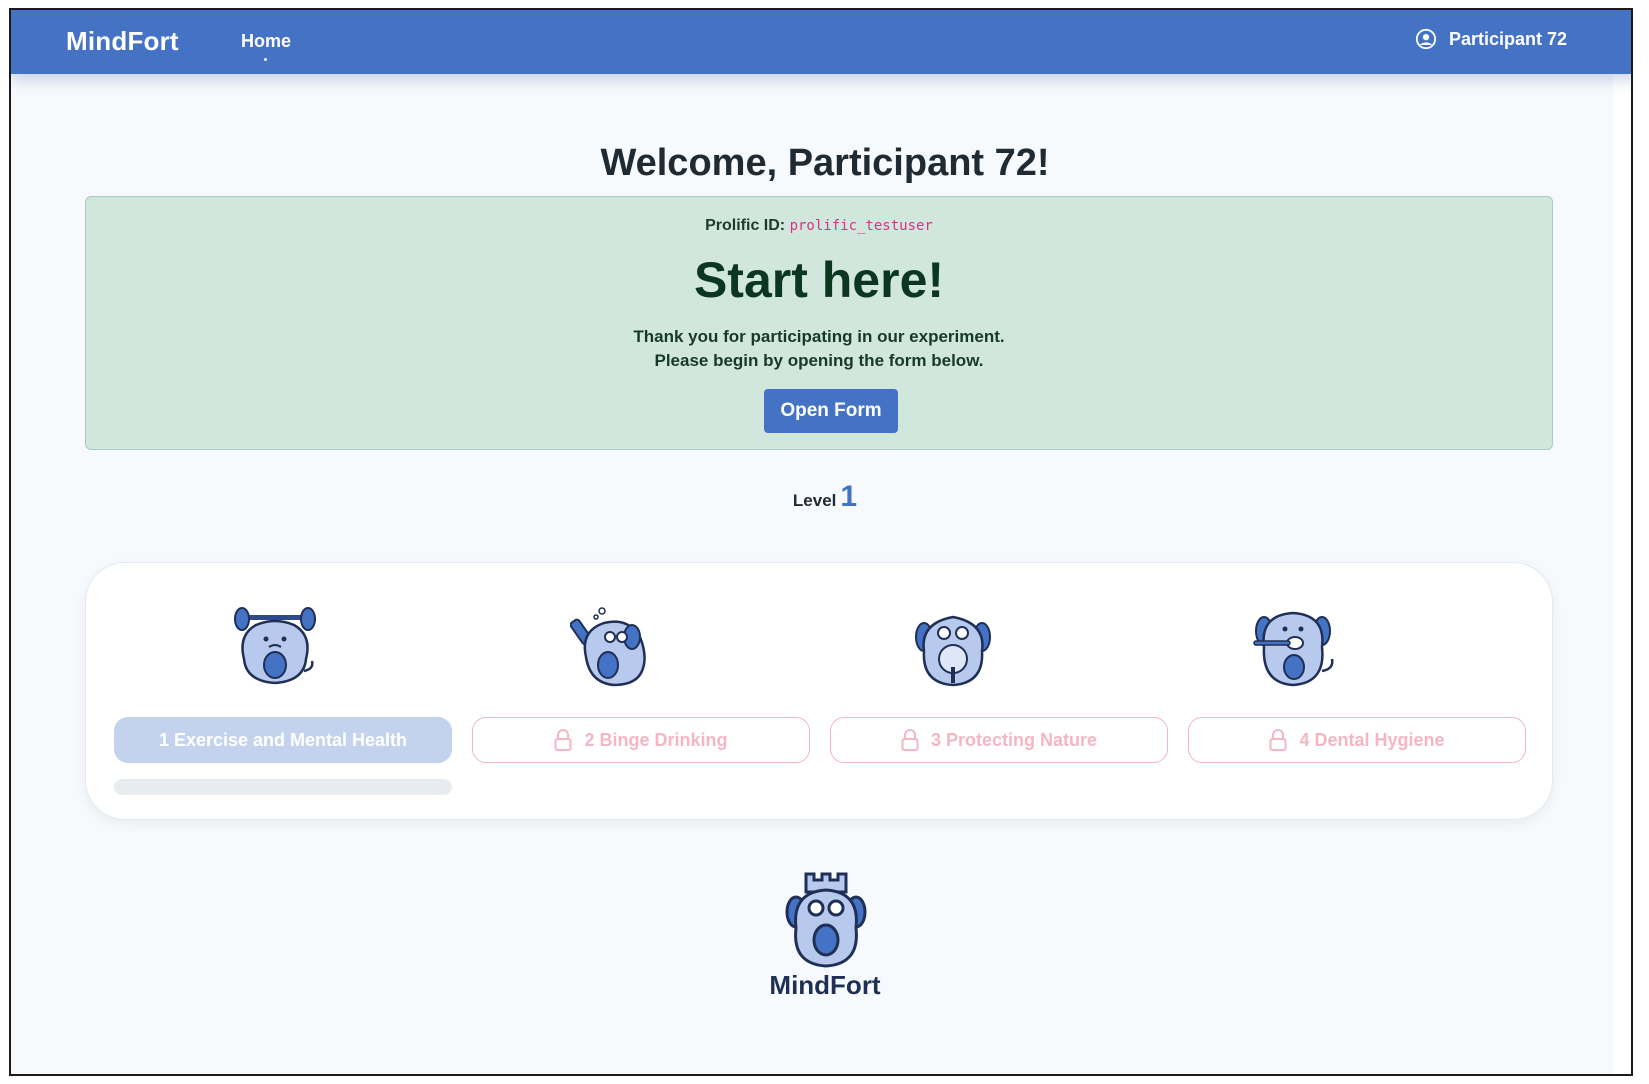  Describe the element at coordinates (608, 647) in the screenshot. I see `dog-drinking-bottle-icon` at that location.